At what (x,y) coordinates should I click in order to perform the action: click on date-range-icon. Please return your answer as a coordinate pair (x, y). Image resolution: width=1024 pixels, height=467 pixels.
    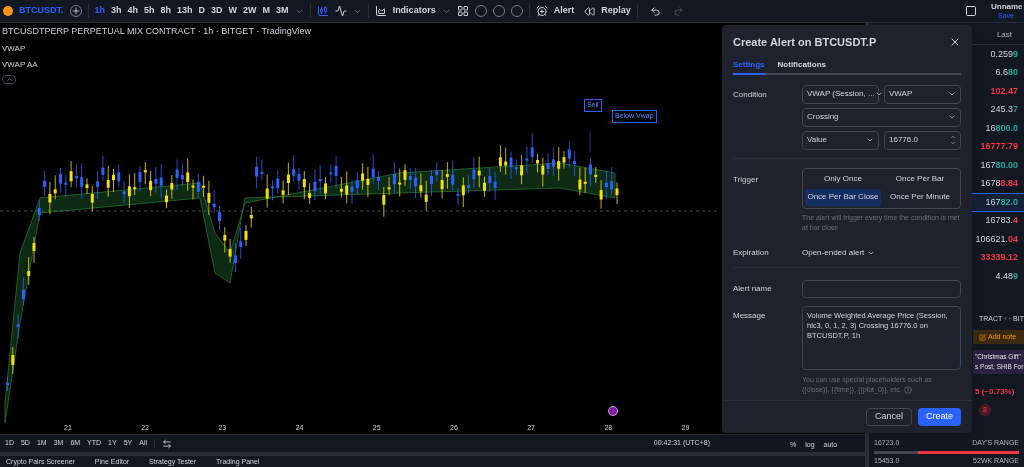
    Looking at the image, I should click on (167, 443).